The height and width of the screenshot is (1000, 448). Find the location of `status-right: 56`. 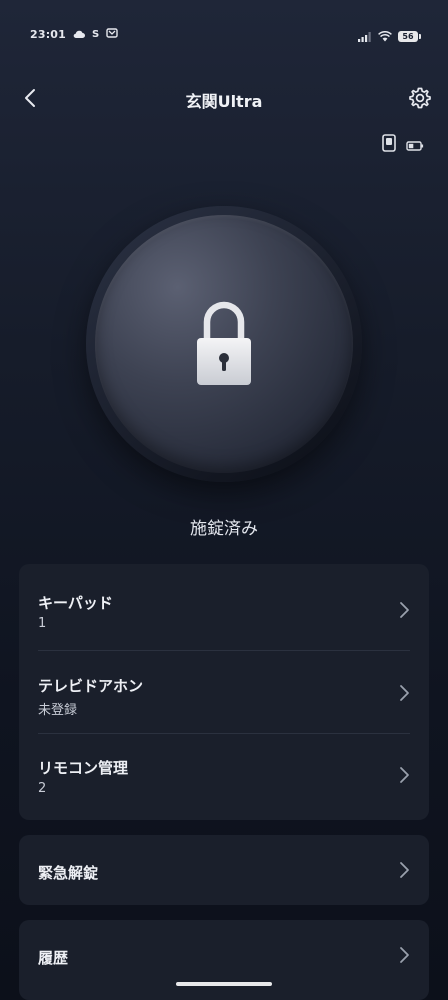

status-right: 56 is located at coordinates (389, 36).